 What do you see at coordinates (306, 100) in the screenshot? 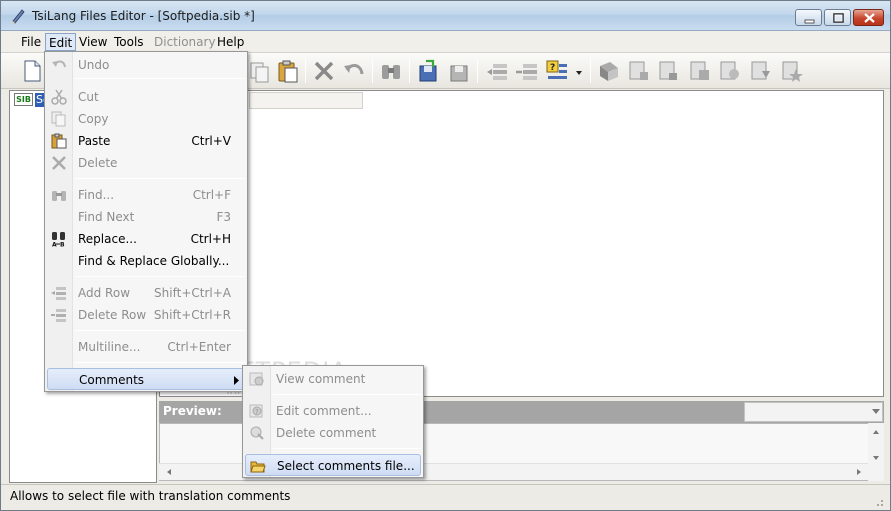
I see `grid-column-header` at bounding box center [306, 100].